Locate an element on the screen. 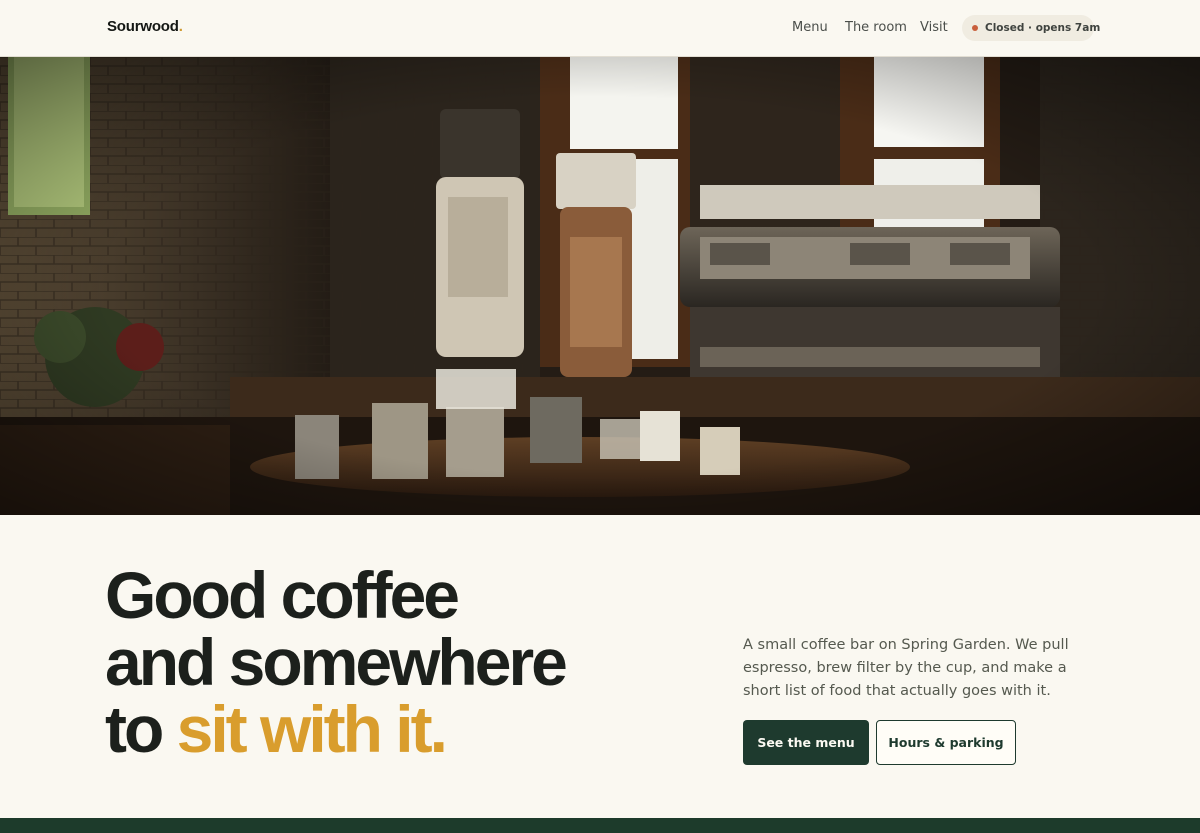 The height and width of the screenshot is (833, 1200). see-menu-button: See the menu is located at coordinates (806, 742).